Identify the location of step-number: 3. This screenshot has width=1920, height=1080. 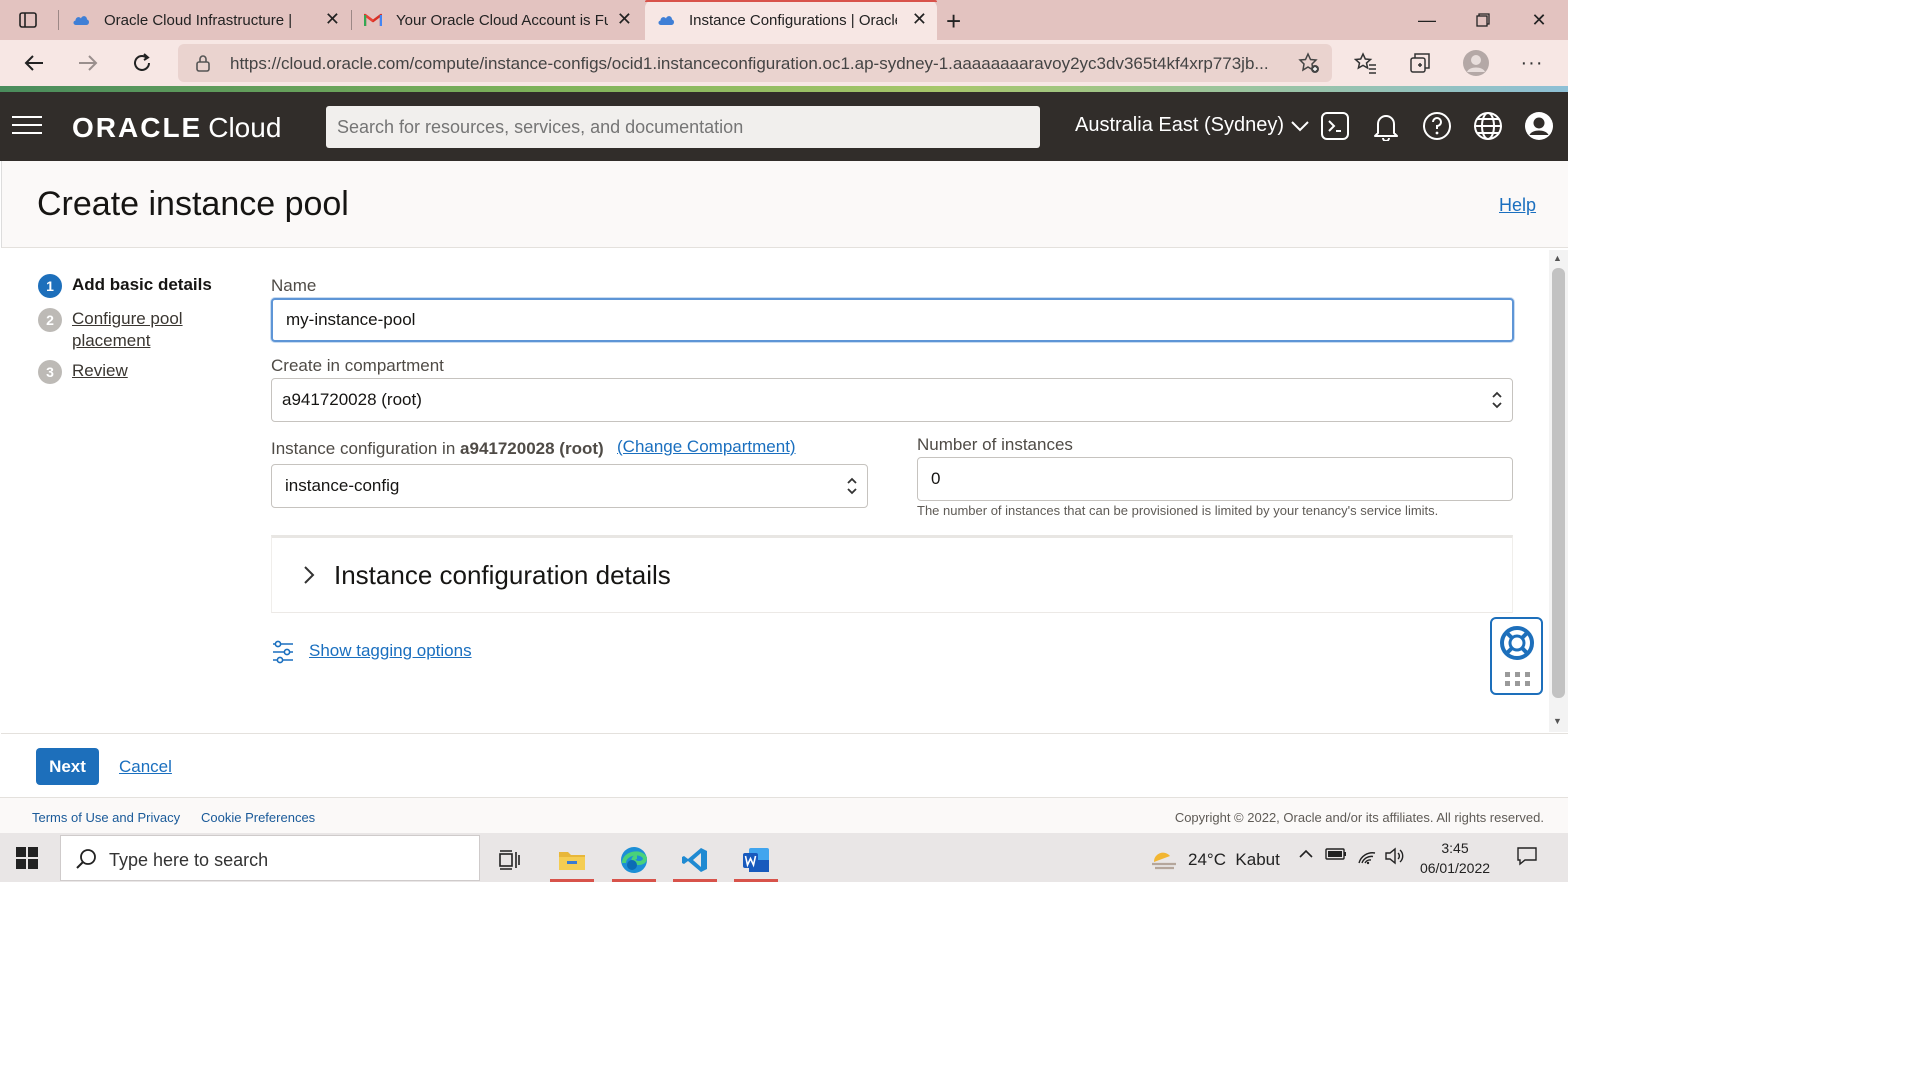
(50, 372).